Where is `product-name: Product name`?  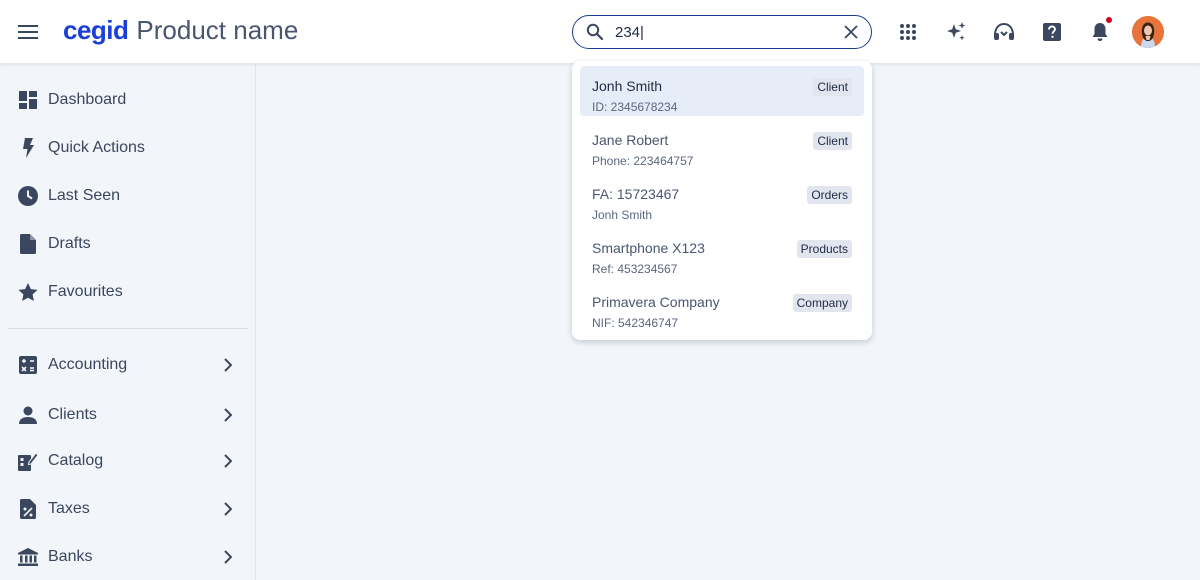 product-name: Product name is located at coordinates (217, 30).